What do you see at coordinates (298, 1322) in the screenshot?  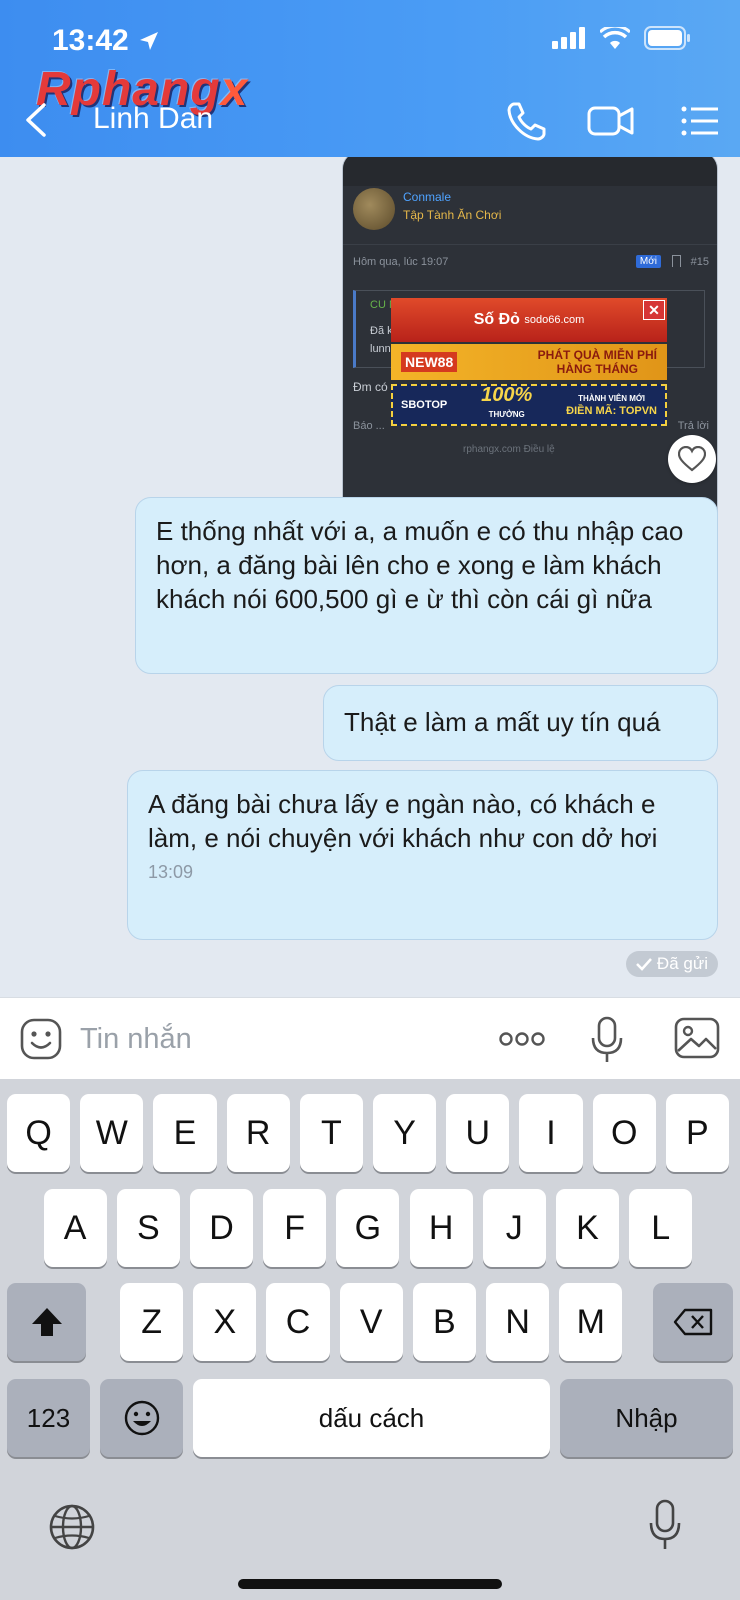 I see `key-c: C` at bounding box center [298, 1322].